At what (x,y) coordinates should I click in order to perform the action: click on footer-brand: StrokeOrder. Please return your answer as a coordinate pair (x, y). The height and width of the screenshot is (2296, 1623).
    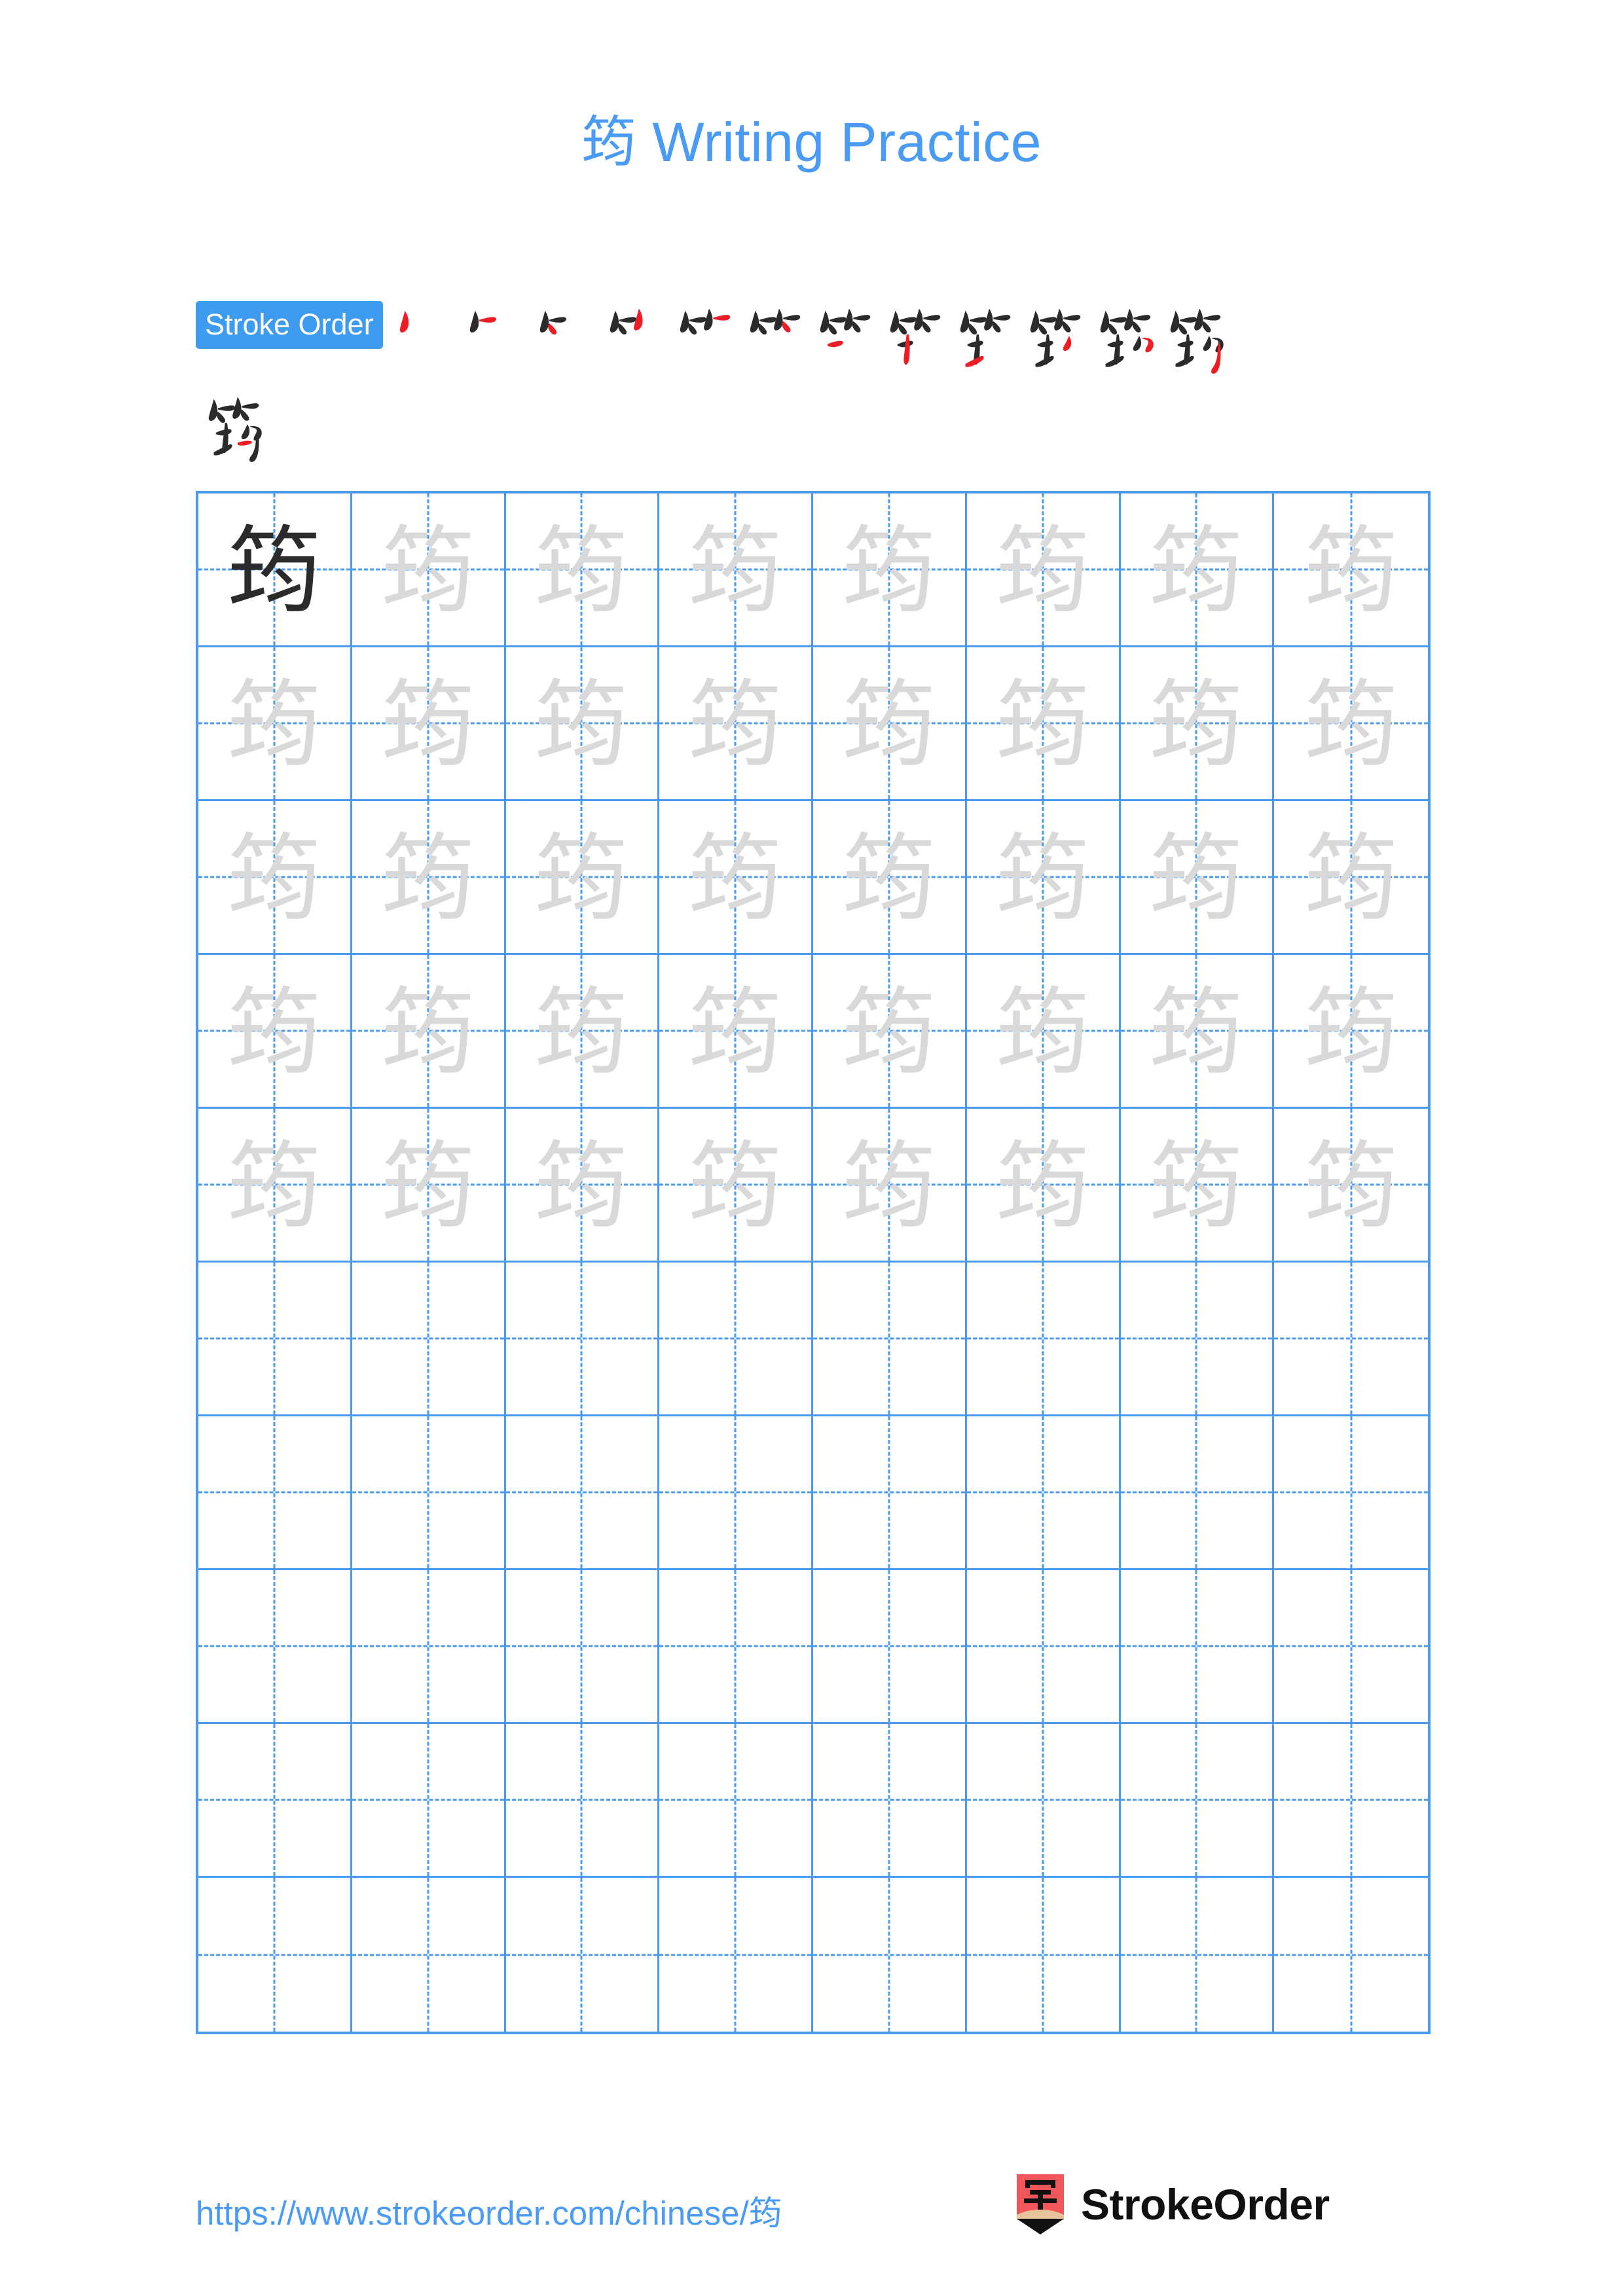
    Looking at the image, I should click on (1172, 2204).